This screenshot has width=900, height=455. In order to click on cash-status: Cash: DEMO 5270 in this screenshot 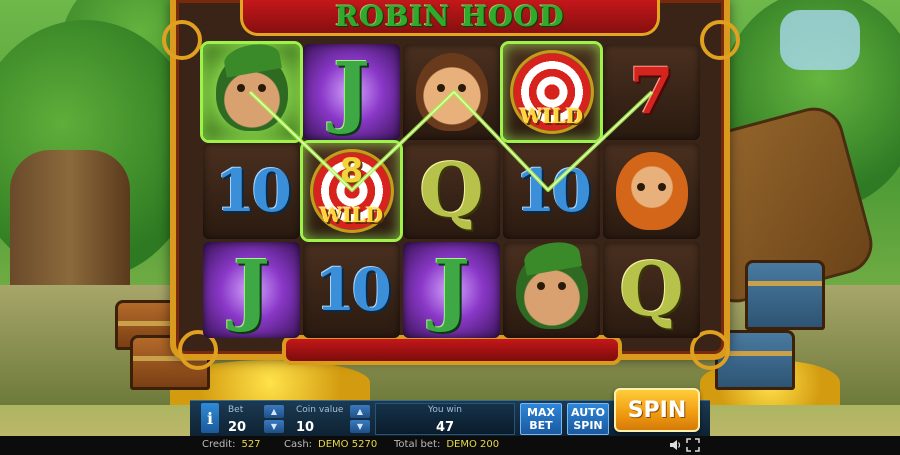, I will do `click(330, 444)`.